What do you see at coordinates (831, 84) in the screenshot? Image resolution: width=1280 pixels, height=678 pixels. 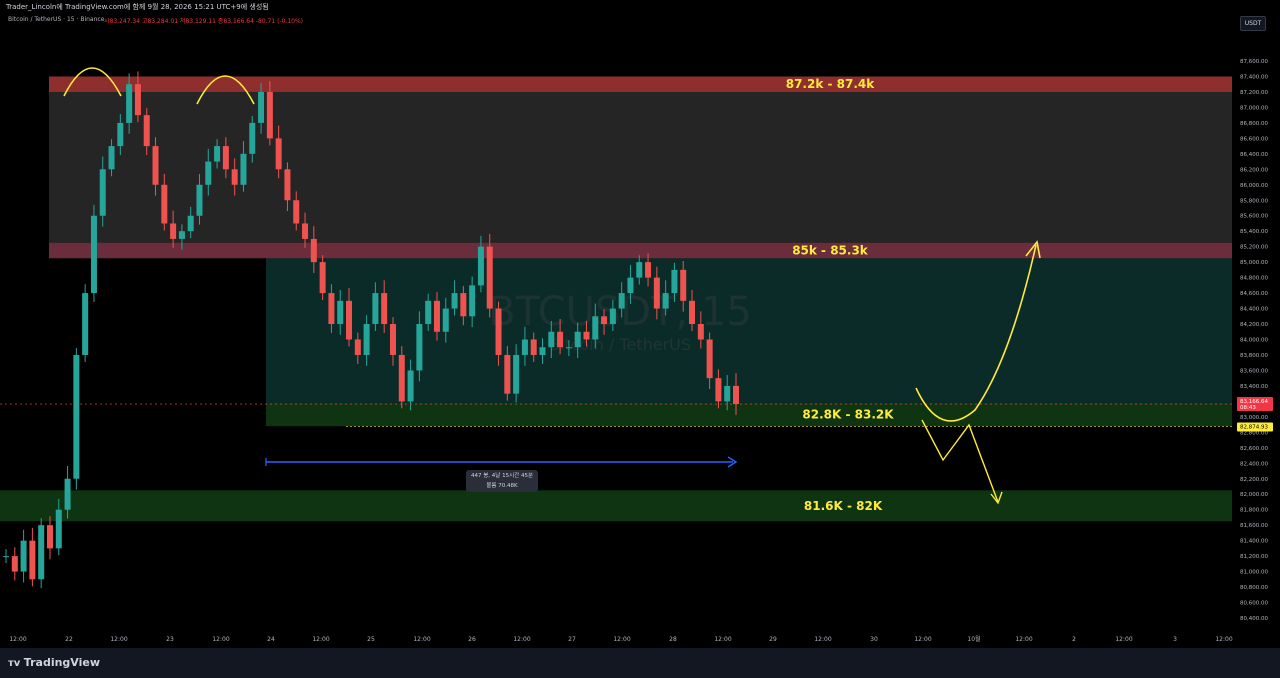 I see `zone-label-0: 87.2k - 87.4k` at bounding box center [831, 84].